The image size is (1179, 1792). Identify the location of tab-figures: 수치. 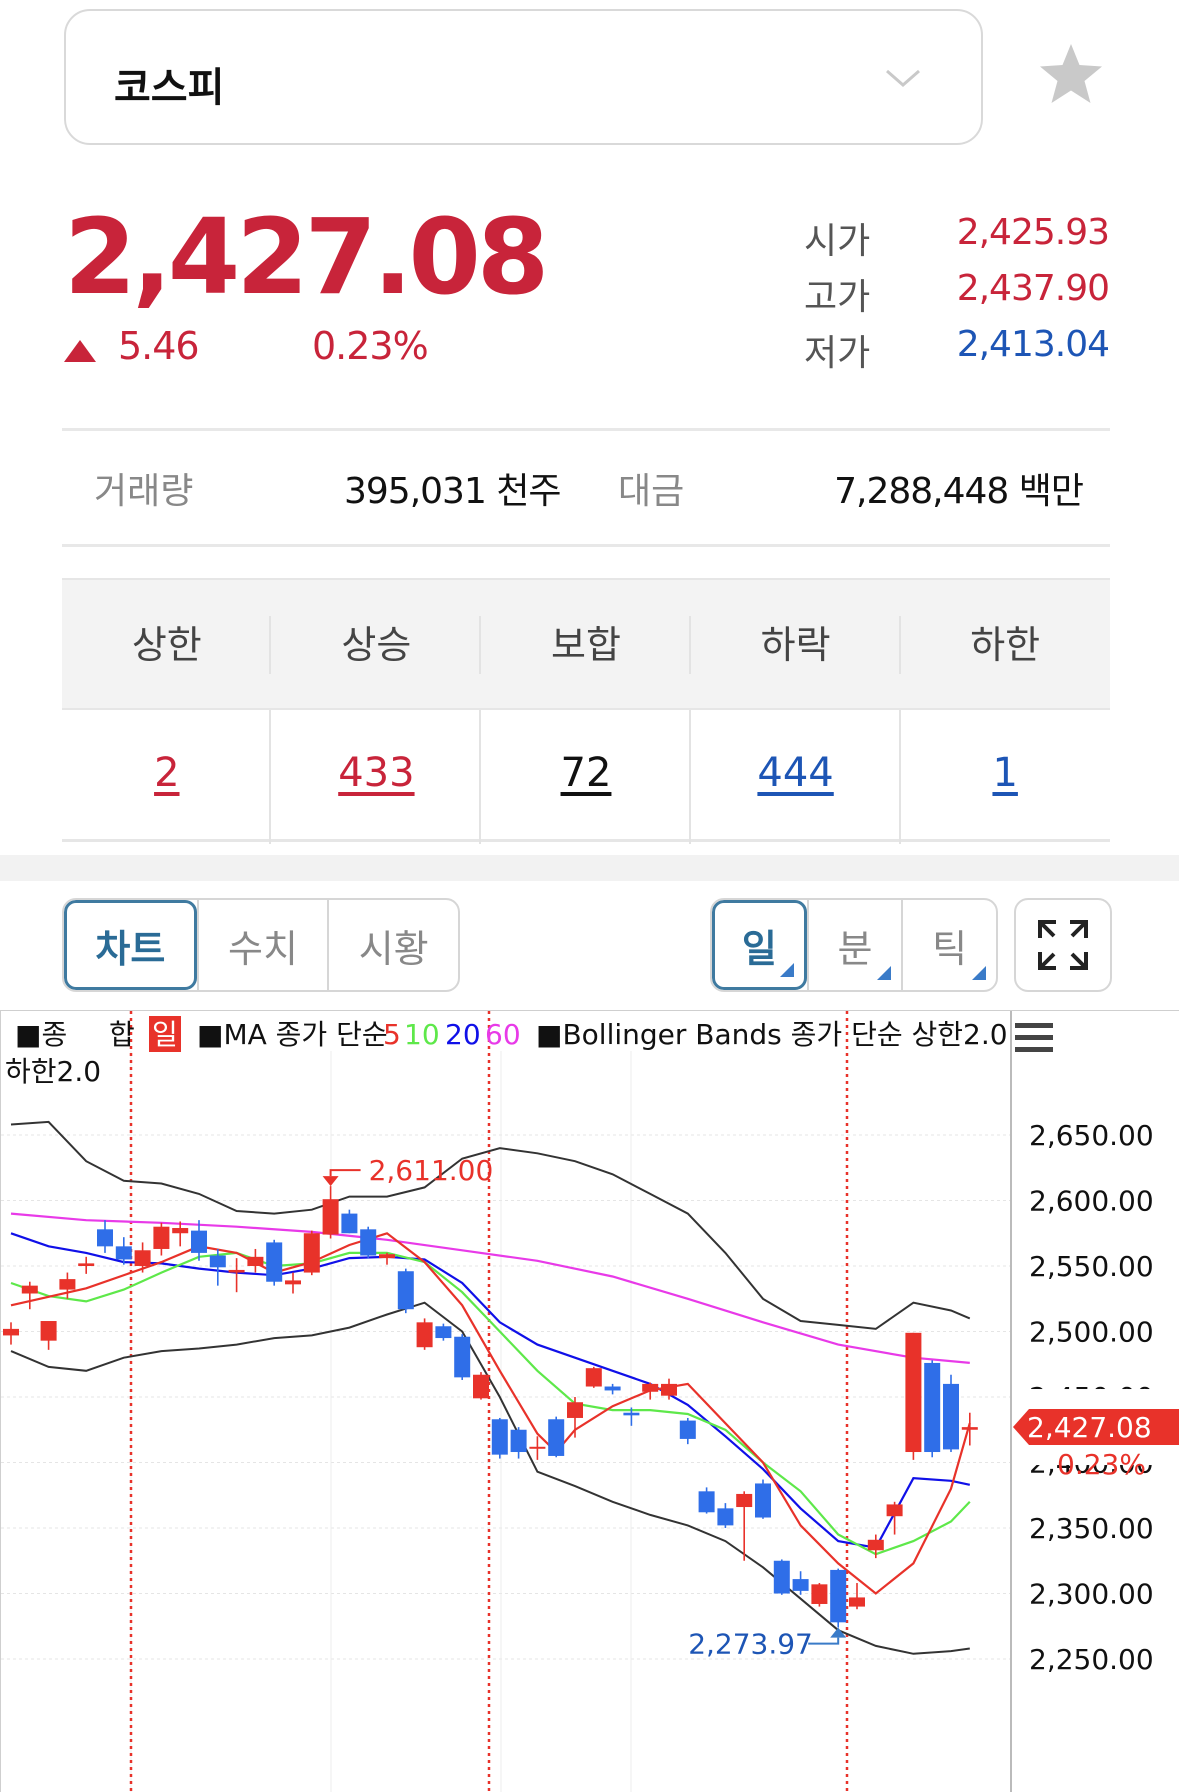
(262, 945).